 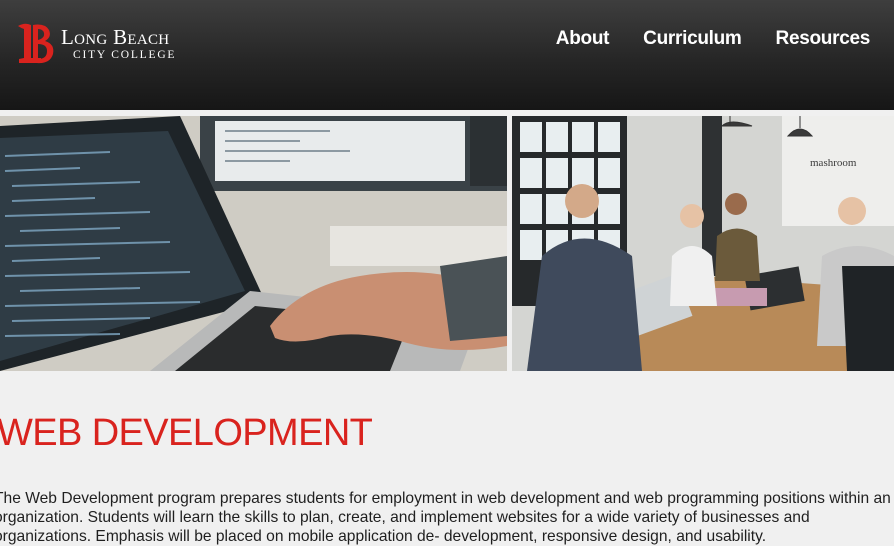 I want to click on main-nav: About Curriculum Resources, so click(x=713, y=39).